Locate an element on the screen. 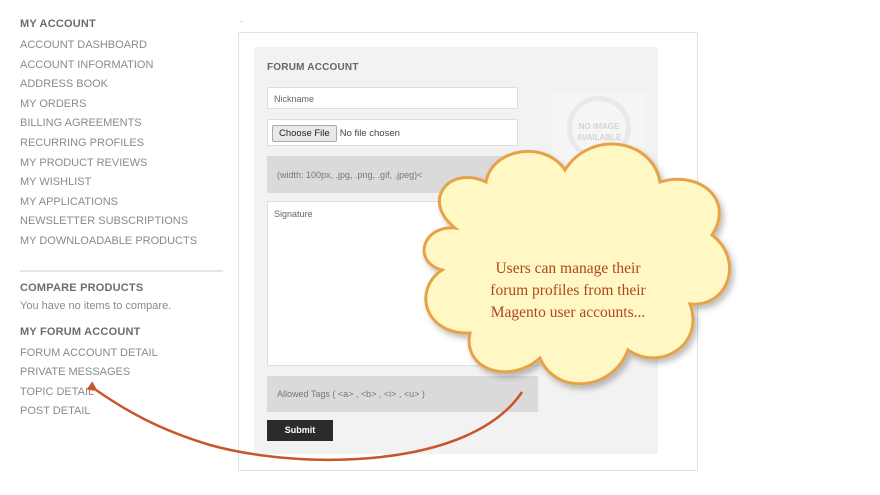 The height and width of the screenshot is (495, 880). avatar-file-input: Choose File No file chosen is located at coordinates (392, 132).